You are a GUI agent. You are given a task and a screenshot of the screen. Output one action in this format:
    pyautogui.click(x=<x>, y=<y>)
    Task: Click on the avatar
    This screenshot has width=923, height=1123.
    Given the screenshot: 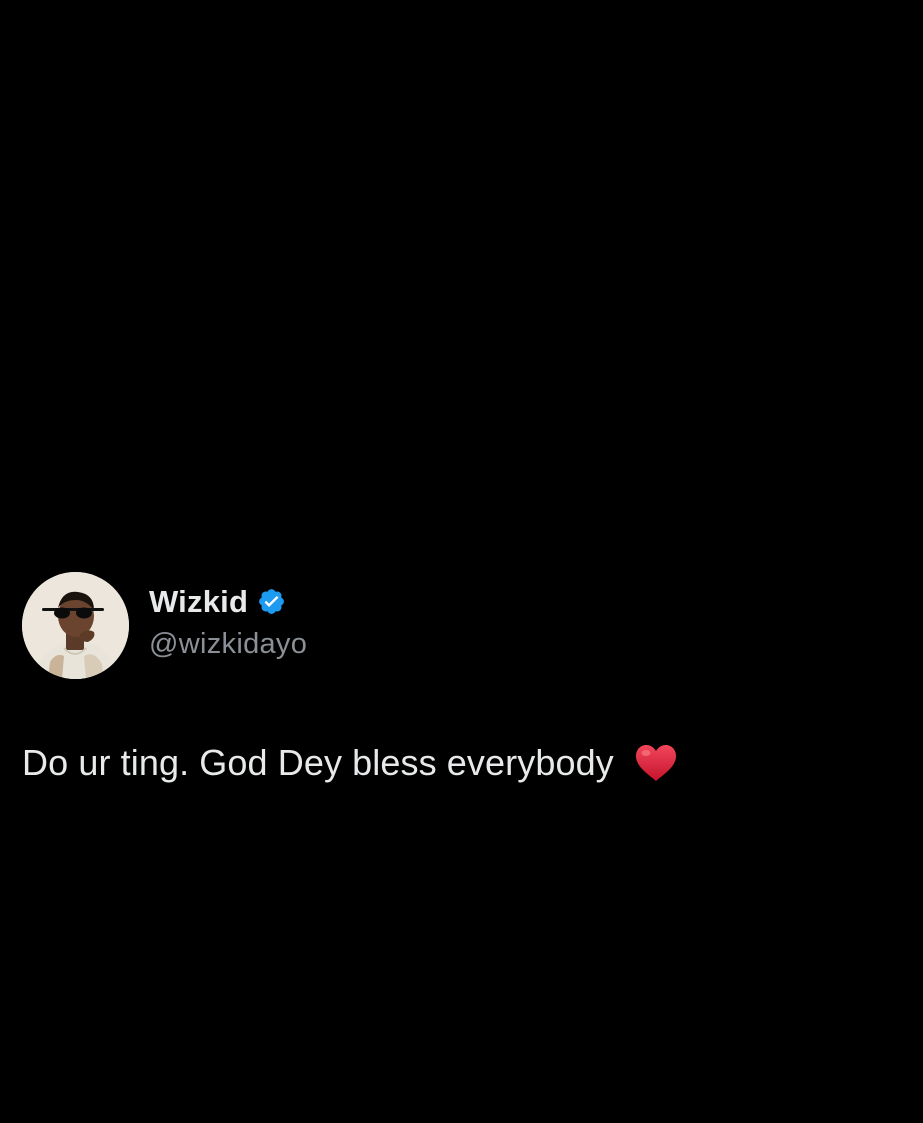 What is the action you would take?
    pyautogui.click(x=75, y=625)
    